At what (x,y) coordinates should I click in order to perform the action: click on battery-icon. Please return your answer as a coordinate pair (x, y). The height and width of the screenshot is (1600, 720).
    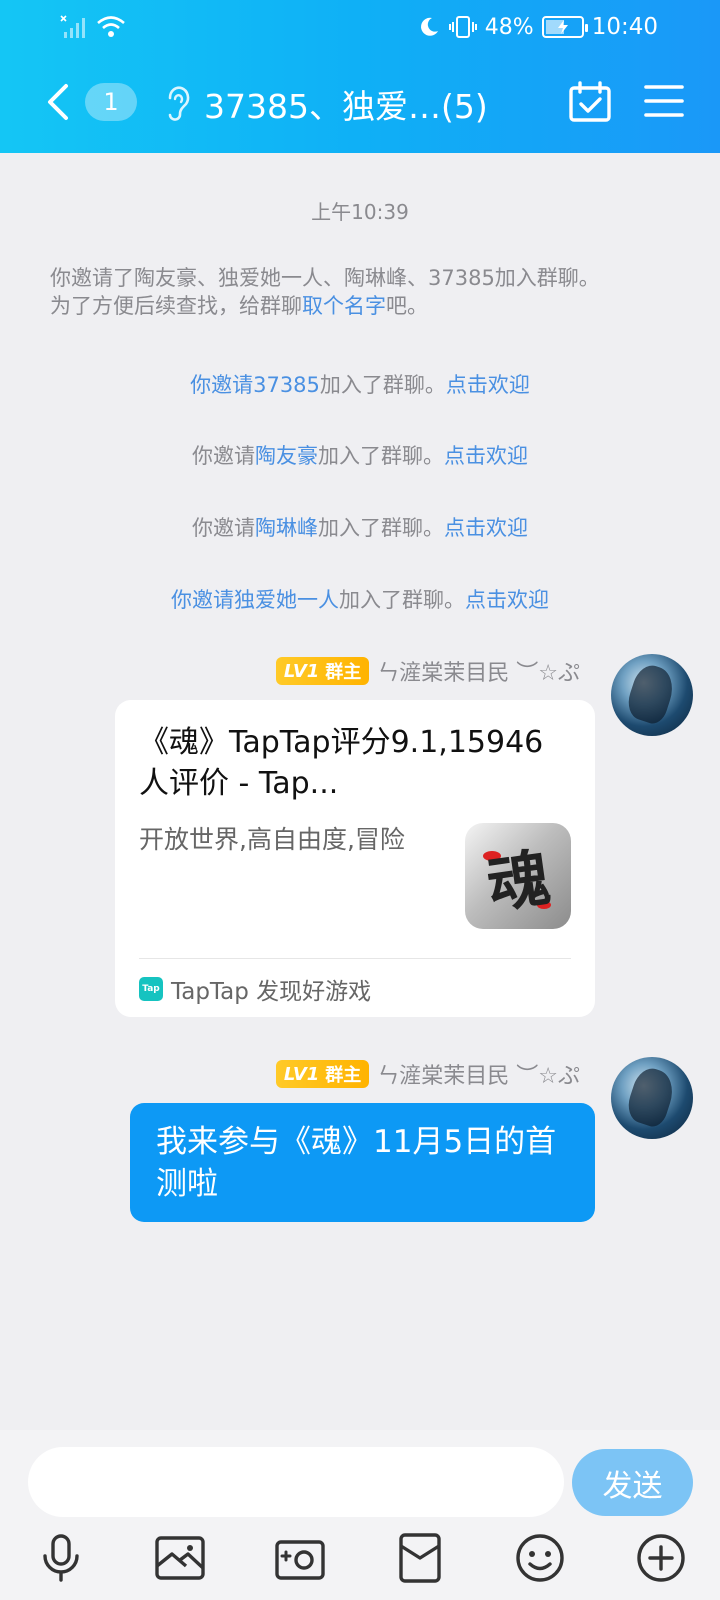
    Looking at the image, I should click on (564, 27).